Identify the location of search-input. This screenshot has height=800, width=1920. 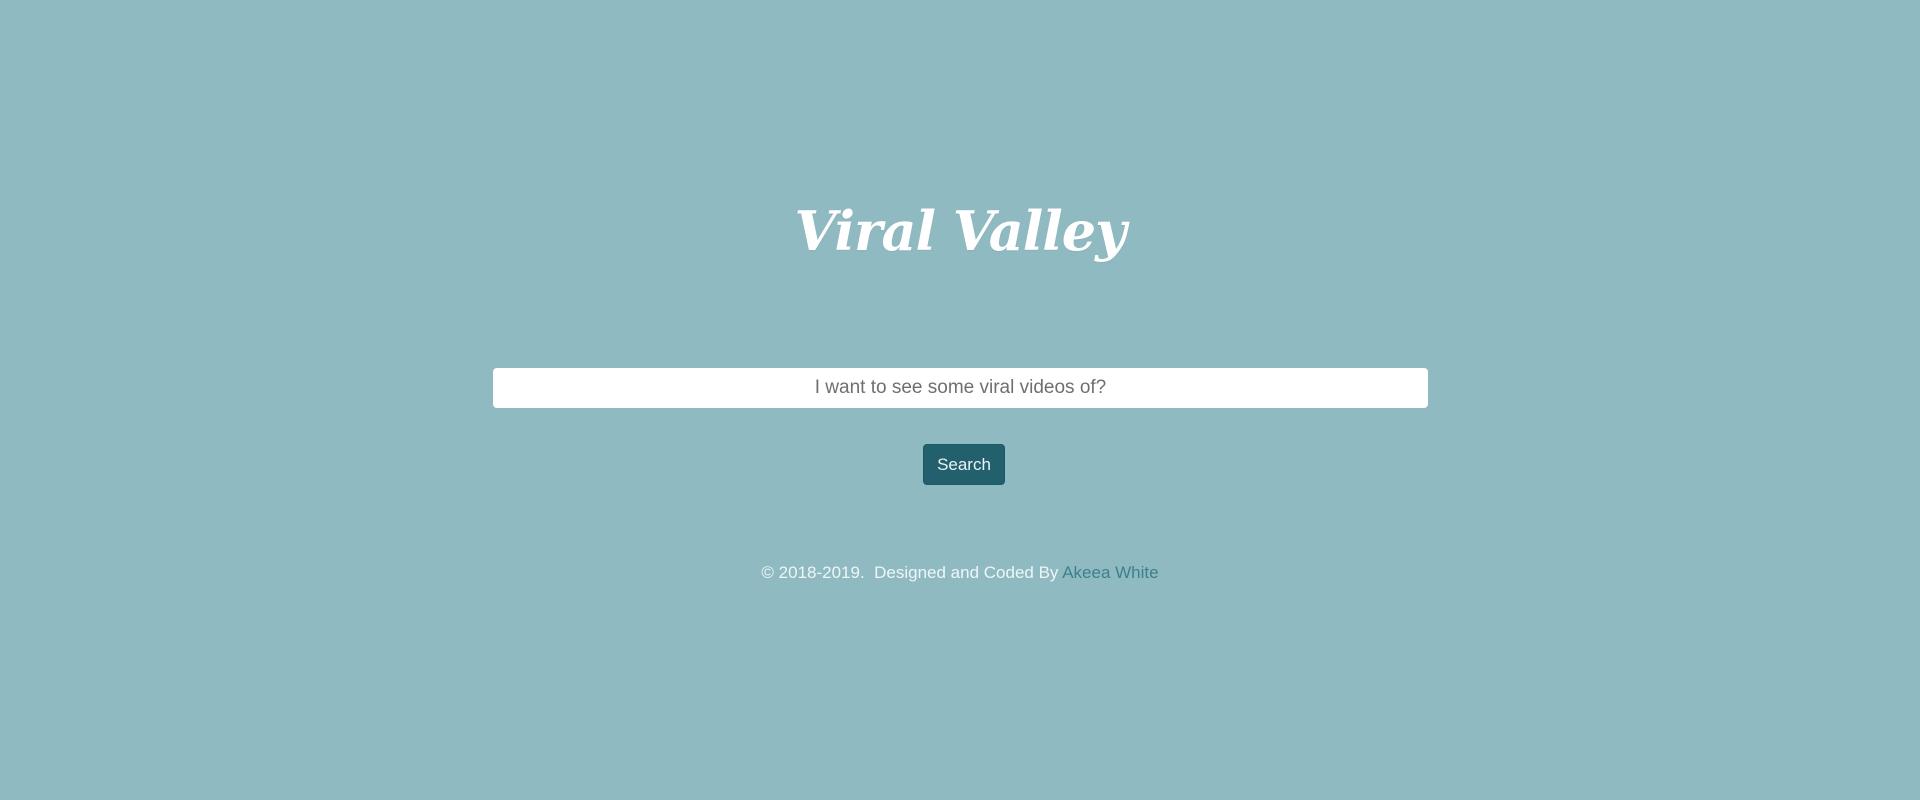
(960, 388).